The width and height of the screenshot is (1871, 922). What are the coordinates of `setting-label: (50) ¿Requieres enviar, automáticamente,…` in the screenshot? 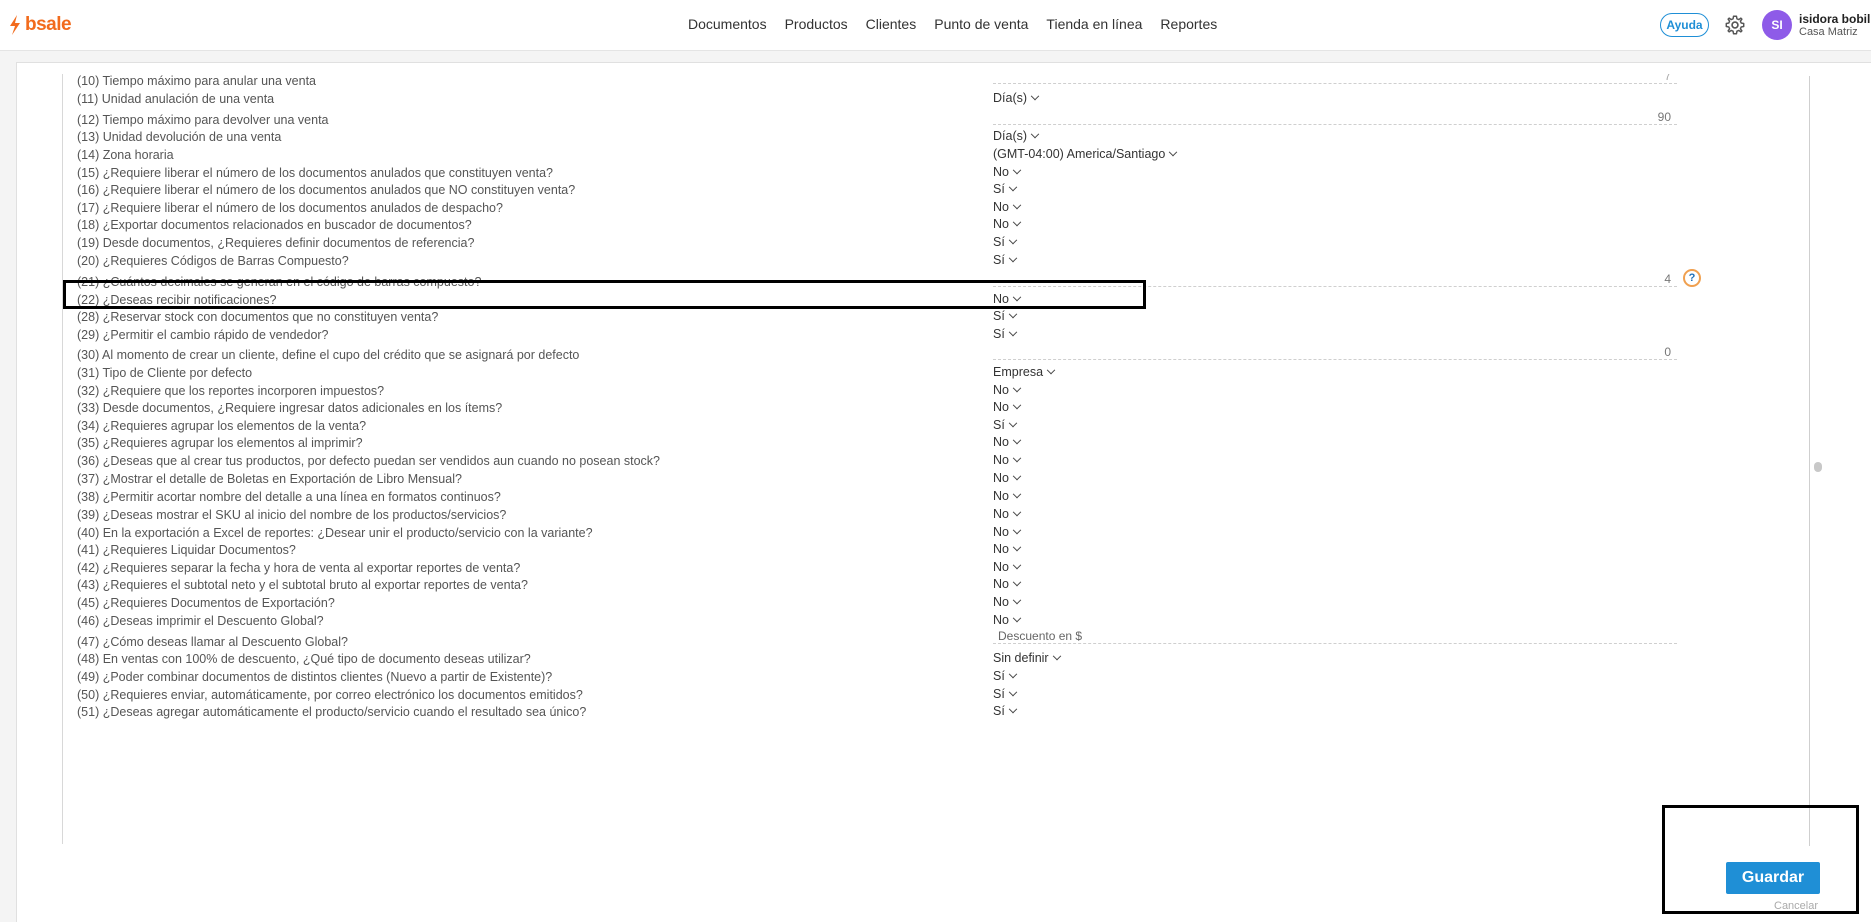 It's located at (330, 695).